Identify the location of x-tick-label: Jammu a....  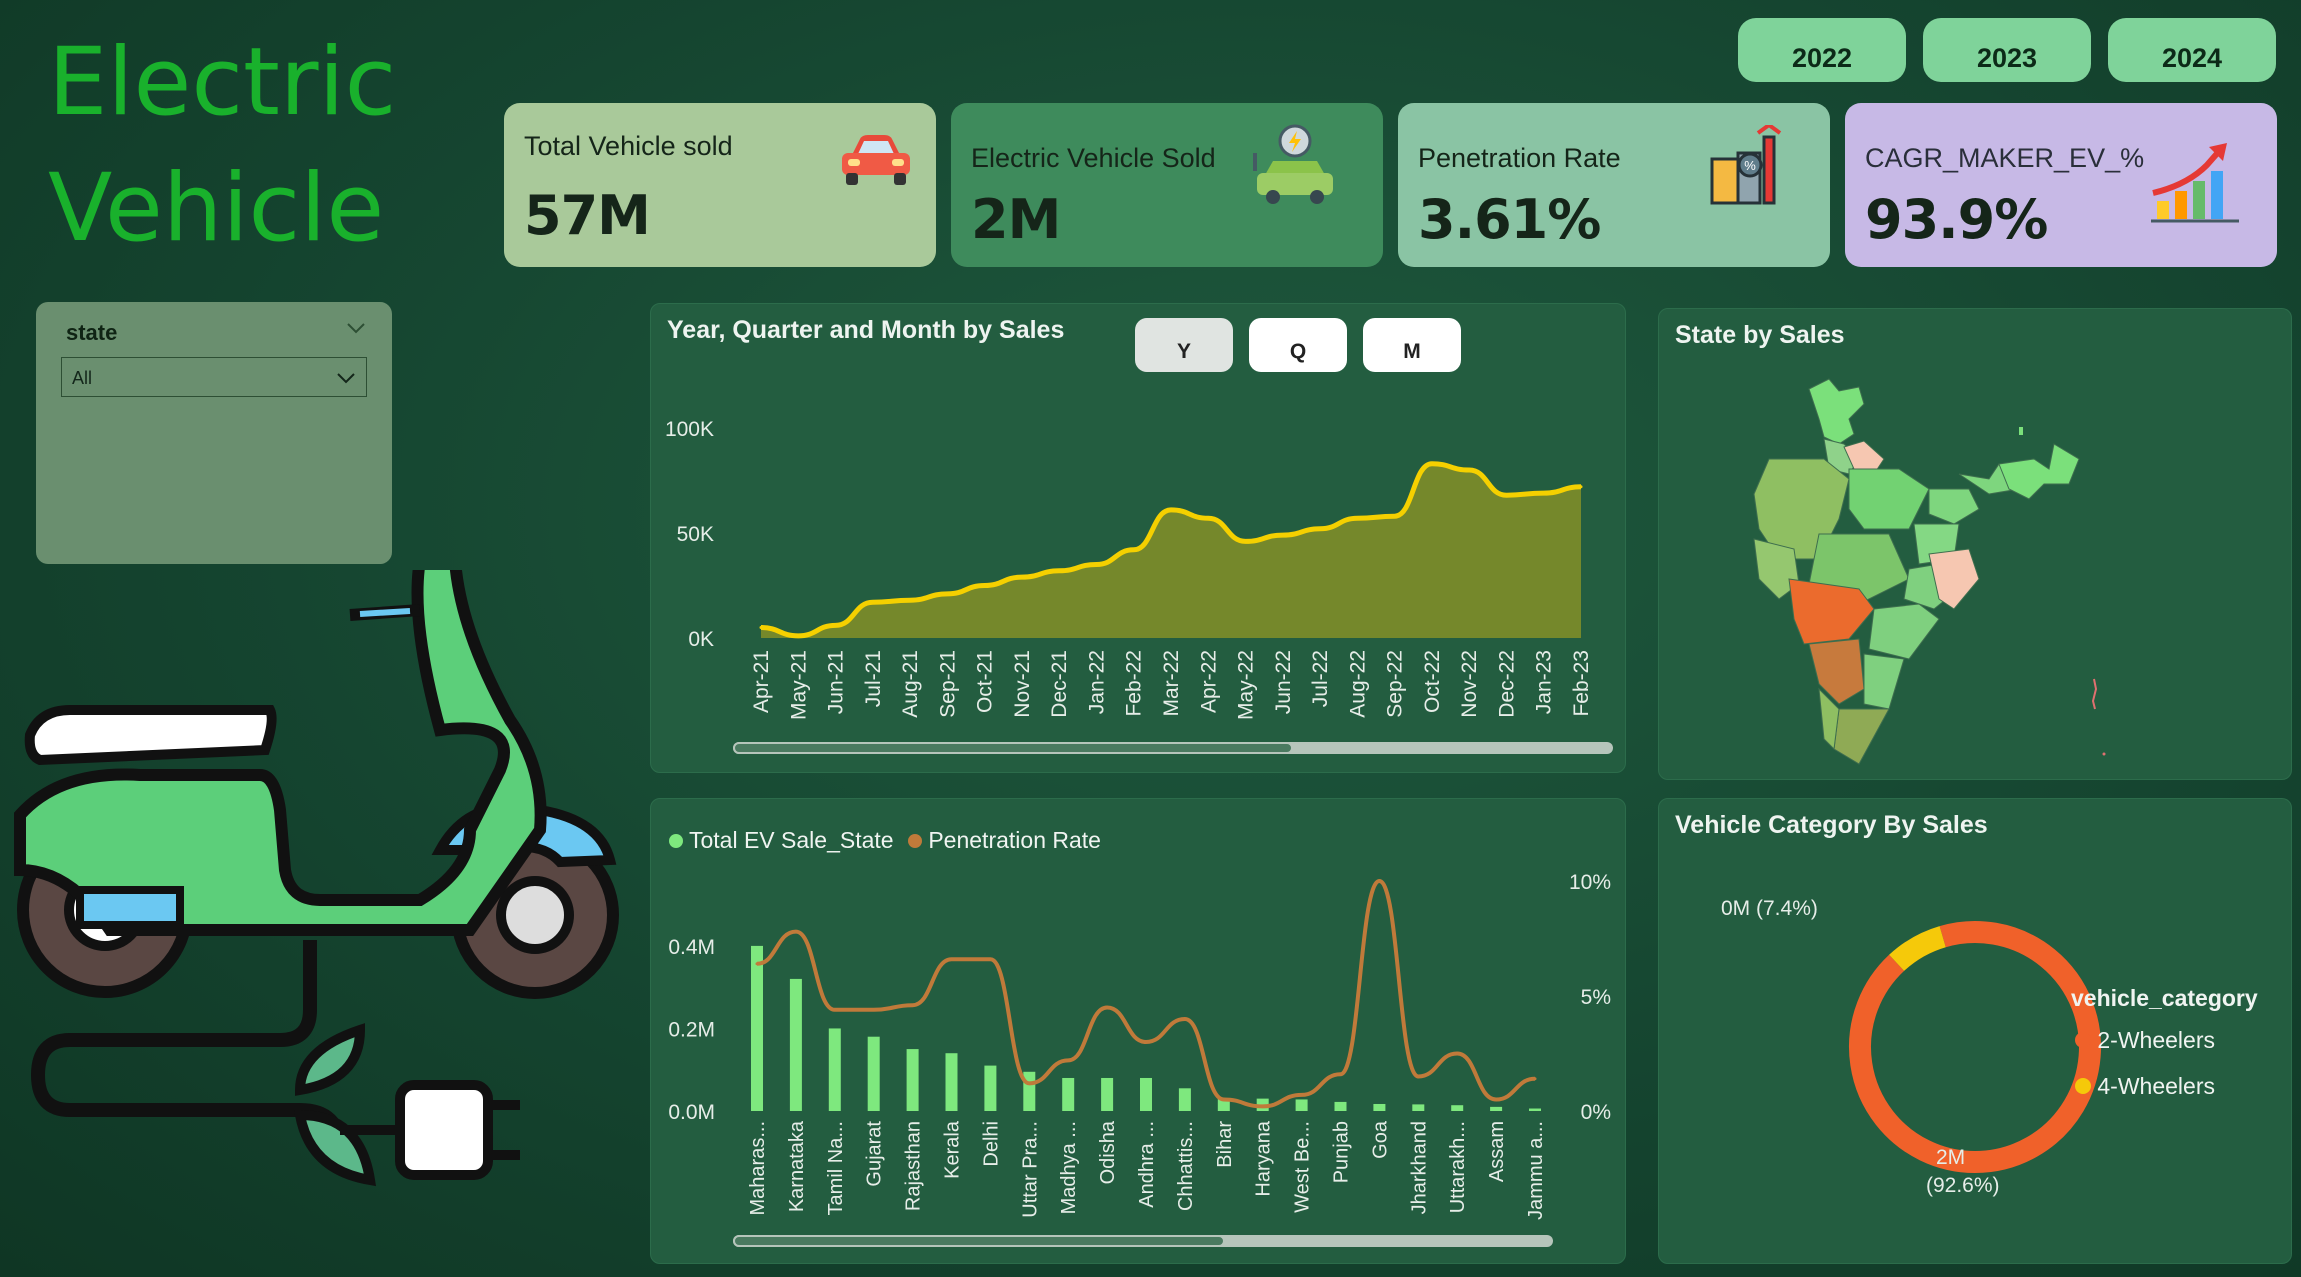
(1536, 1170).